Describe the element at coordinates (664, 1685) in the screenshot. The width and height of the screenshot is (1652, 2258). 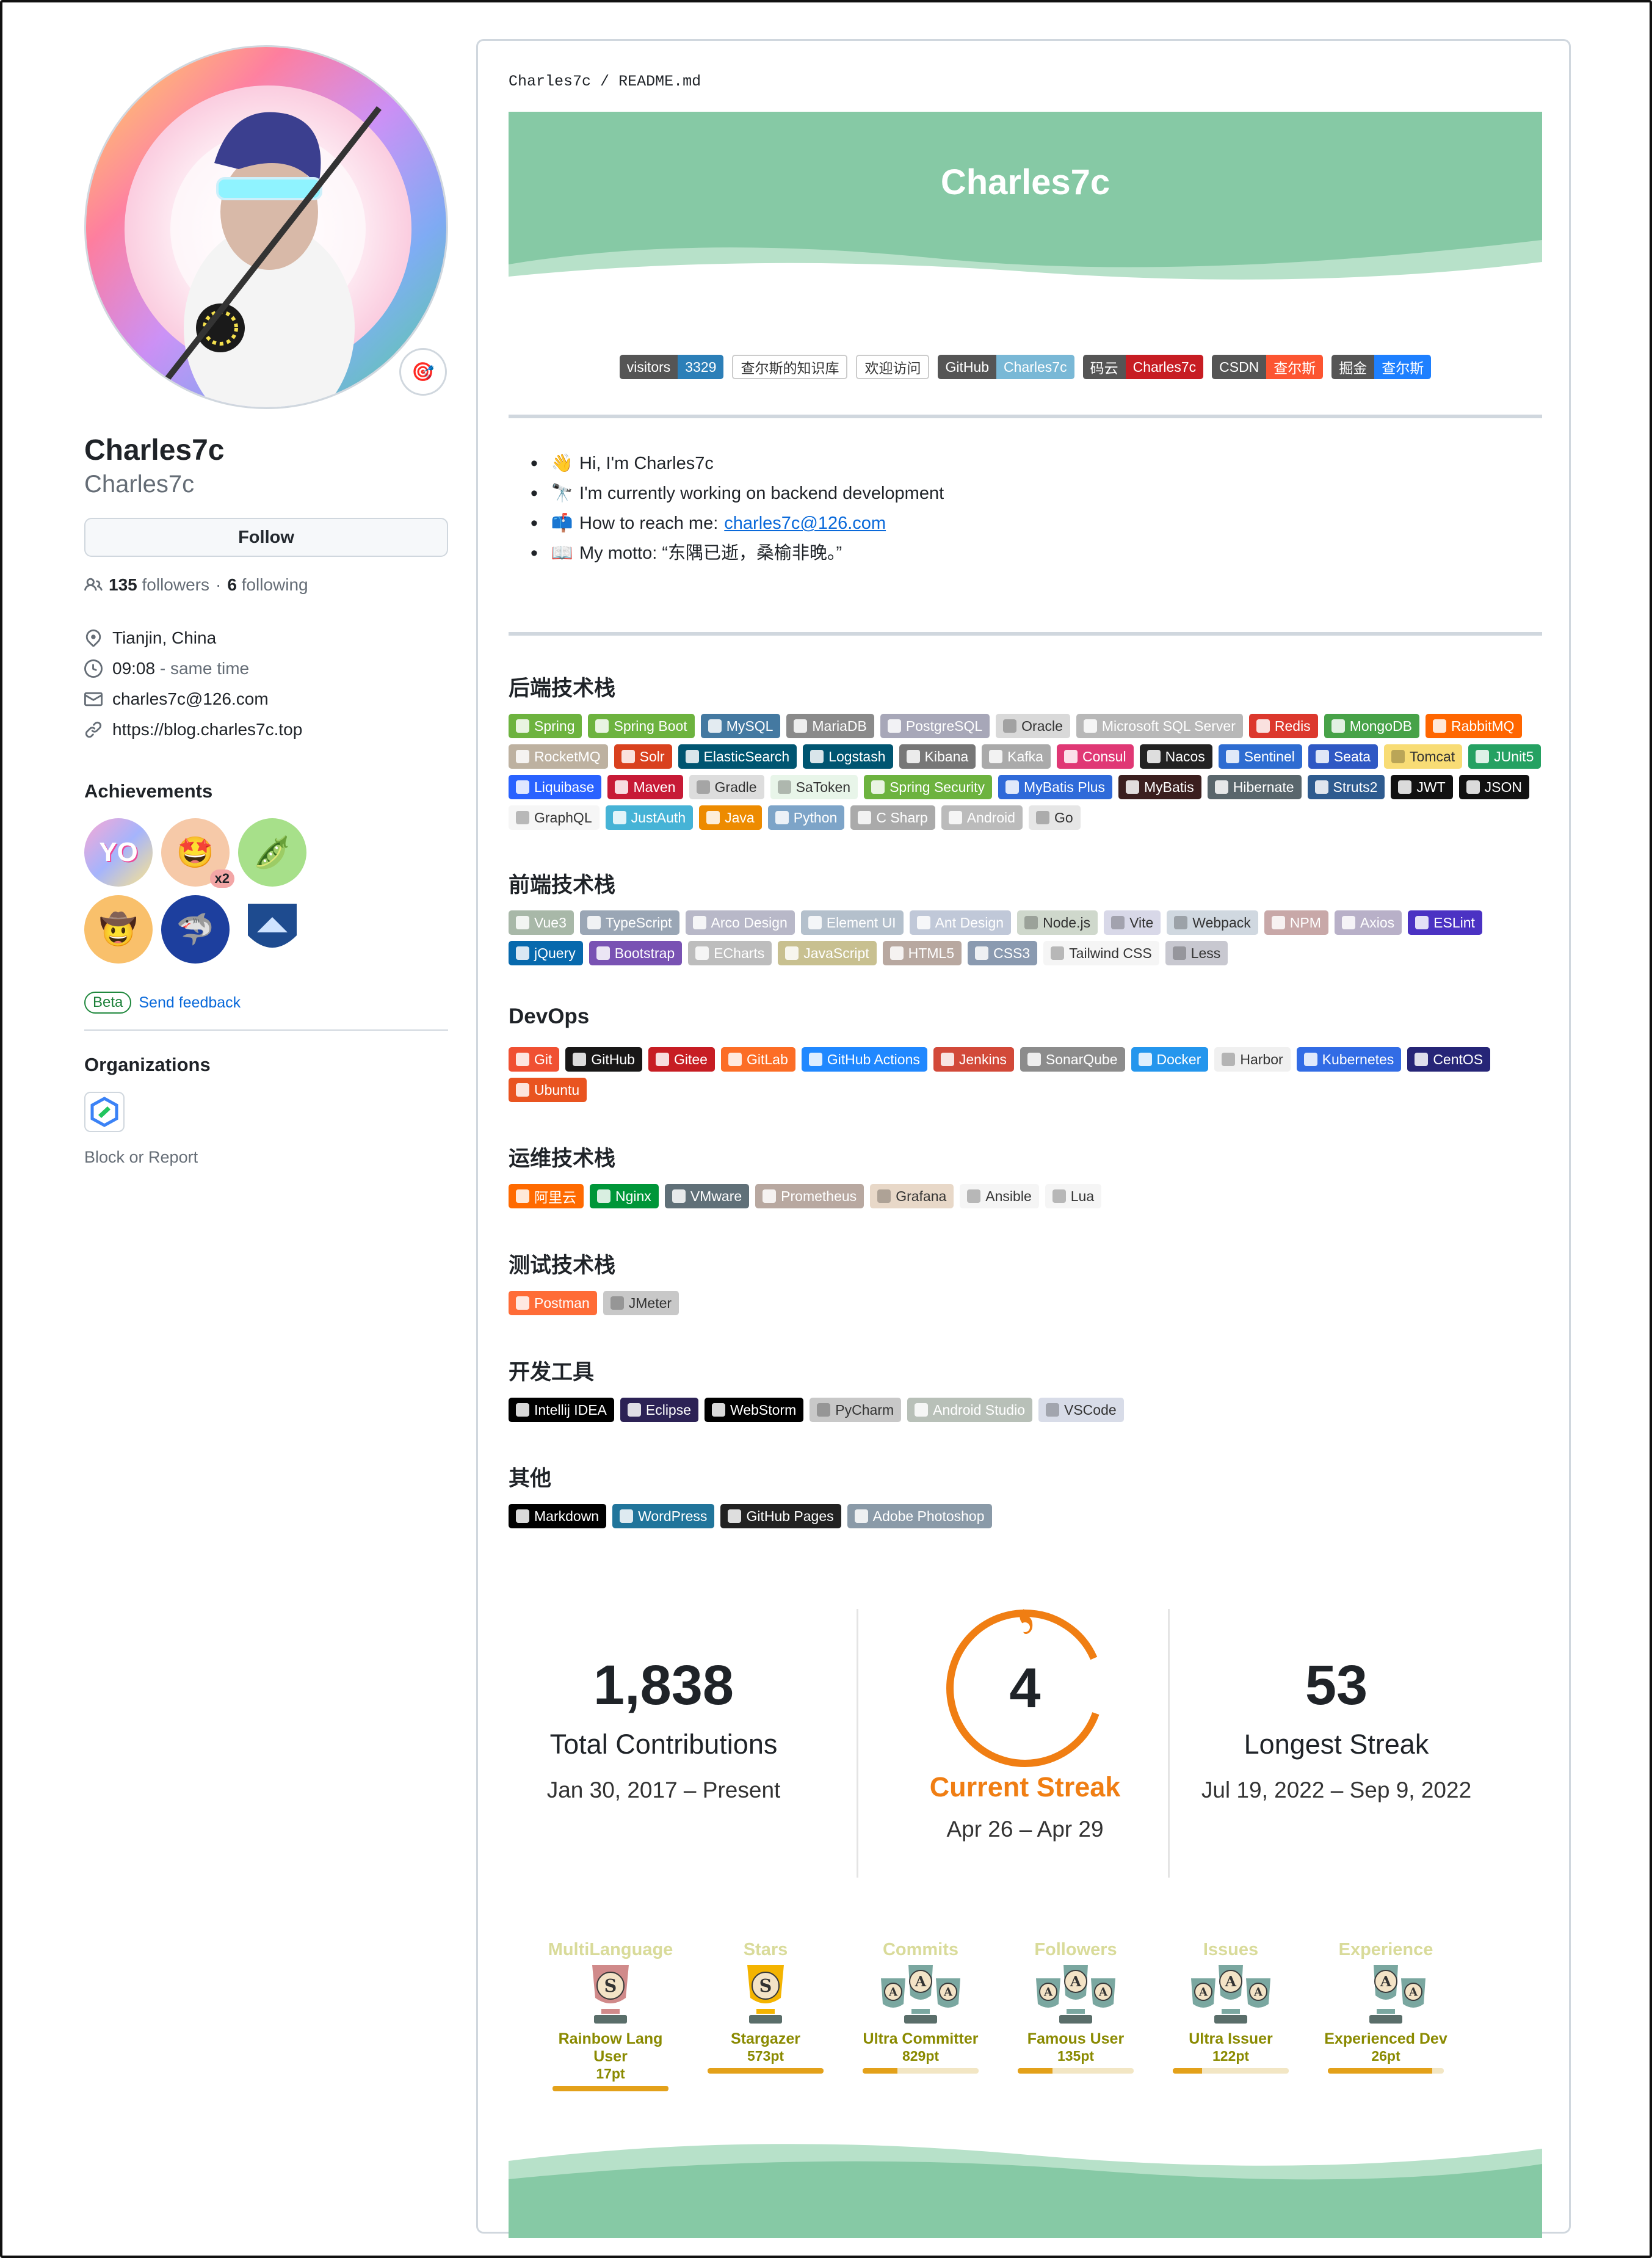
I see `total-contributions-value: 1,838` at that location.